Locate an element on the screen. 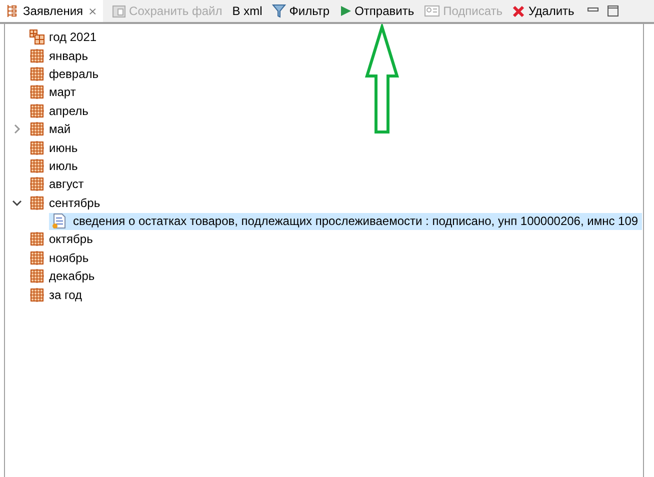  tree-item: май is located at coordinates (60, 129).